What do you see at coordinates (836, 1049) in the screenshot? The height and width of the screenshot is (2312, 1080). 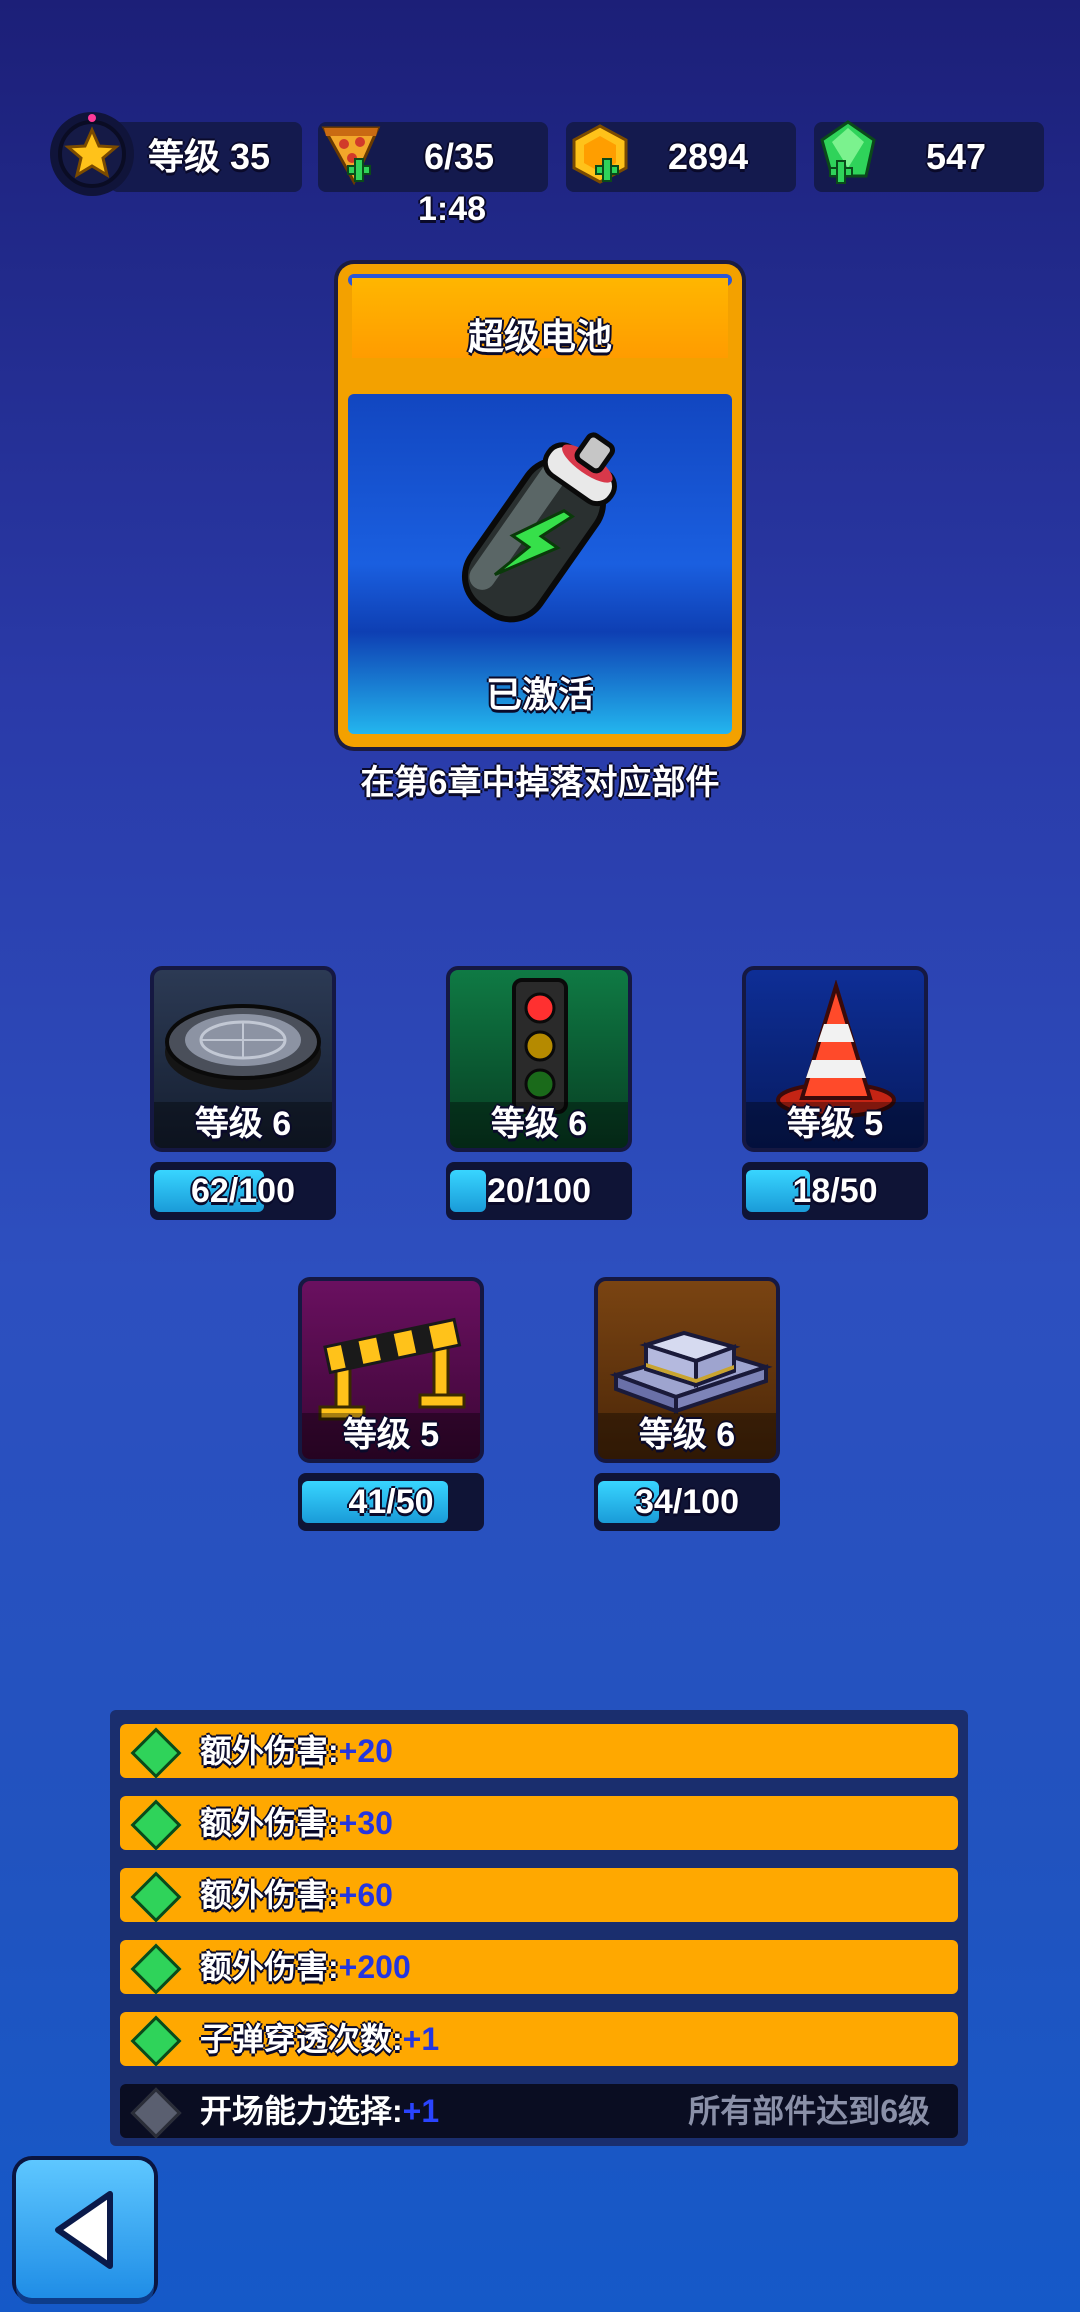 I see `traffic-cone-icon` at bounding box center [836, 1049].